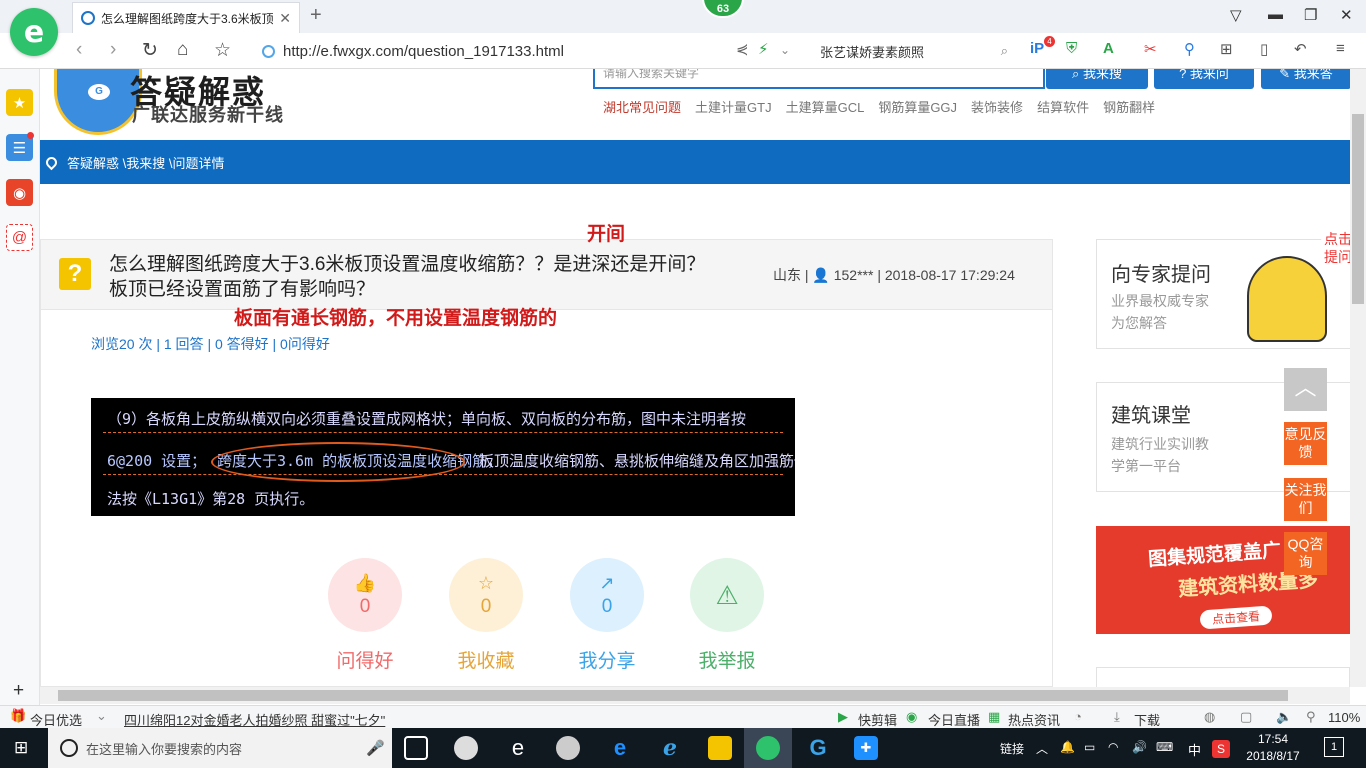  I want to click on search-icon: ⌕, so click(1004, 51).